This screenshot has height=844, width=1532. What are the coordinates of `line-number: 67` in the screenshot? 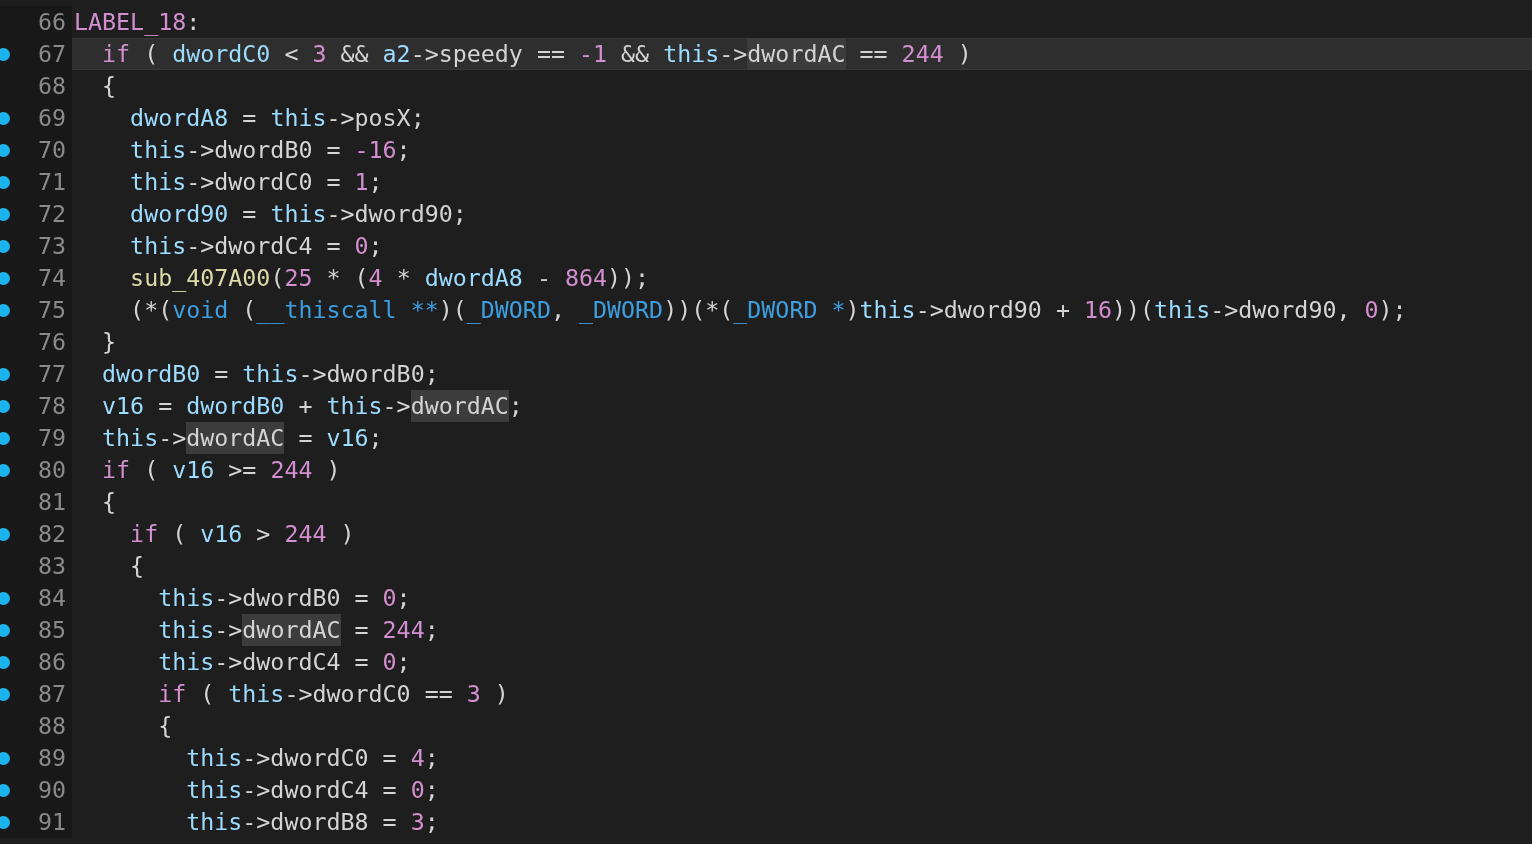 It's located at (51, 54).